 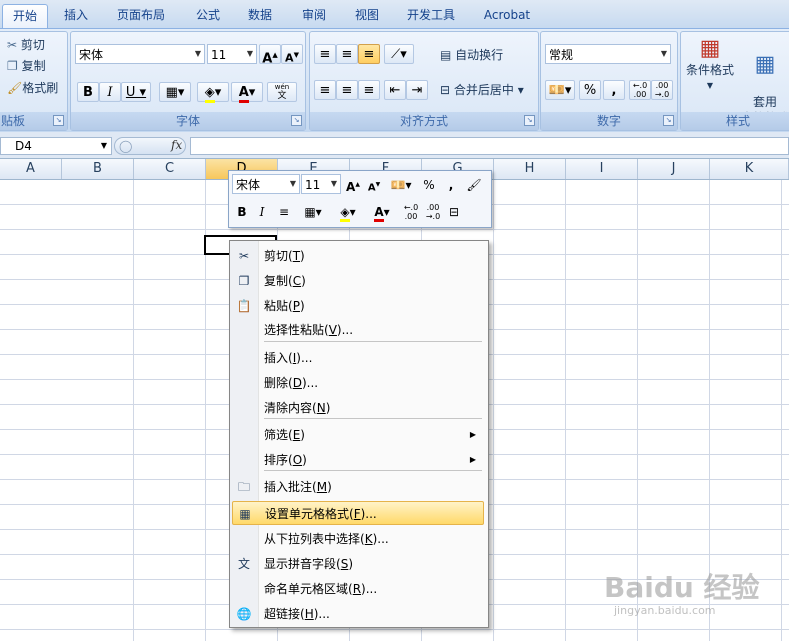 I want to click on align-left-button: ≡, so click(x=325, y=90).